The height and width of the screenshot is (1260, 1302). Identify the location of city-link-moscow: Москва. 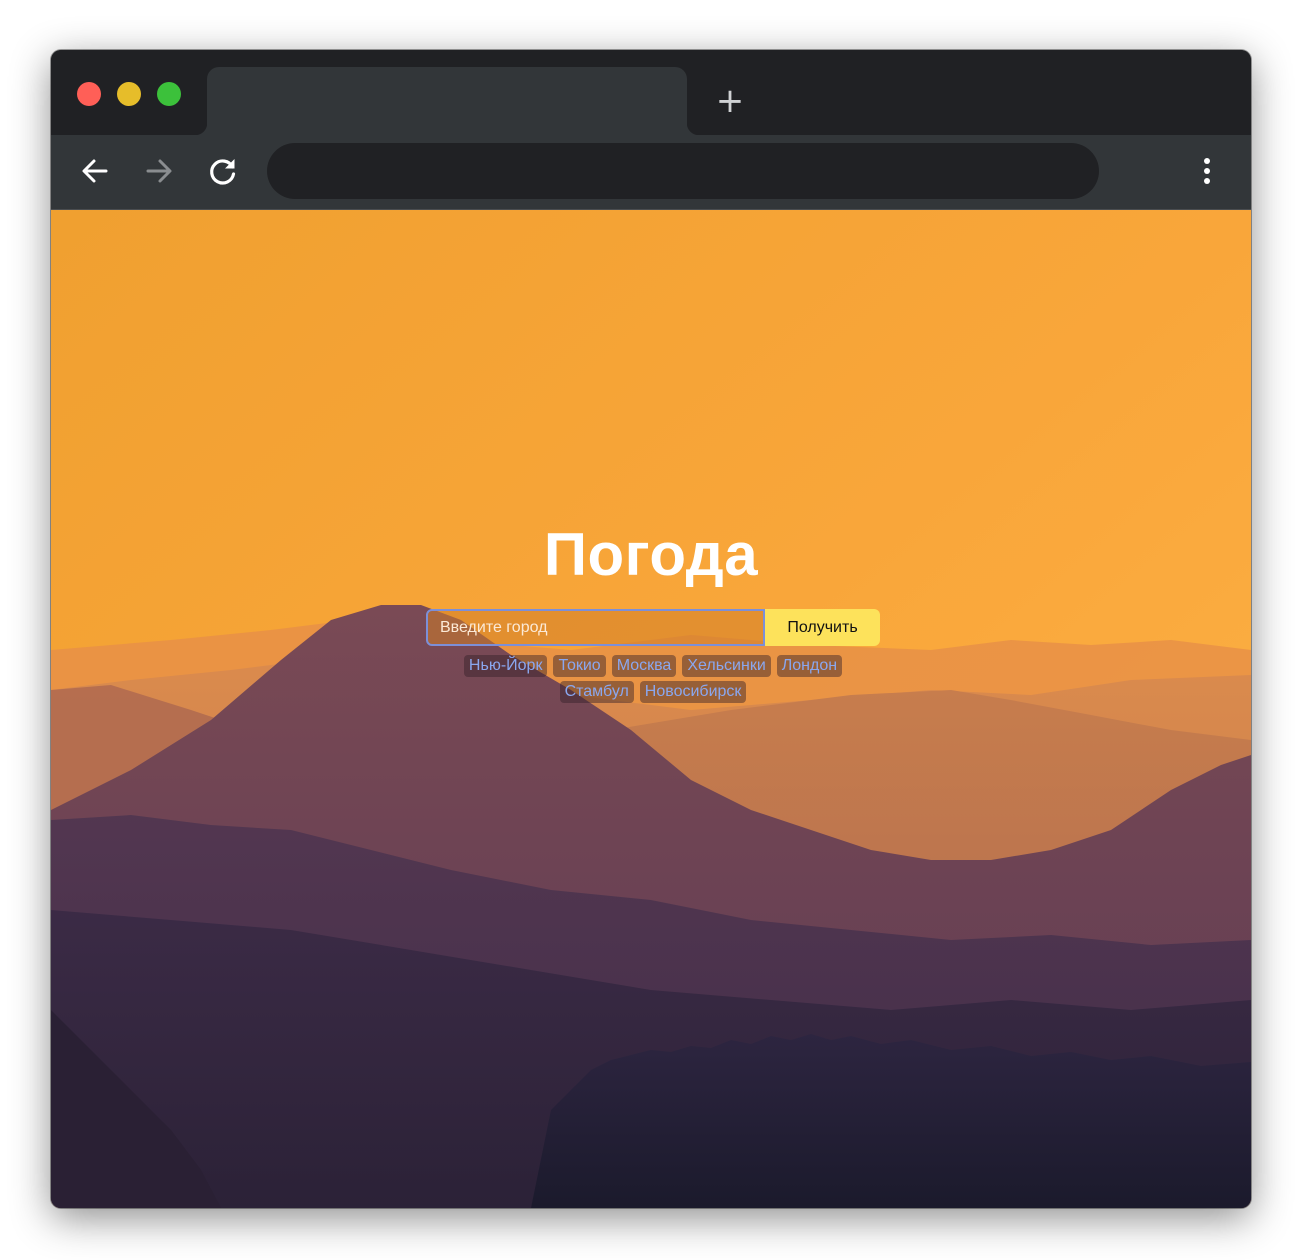
(644, 666).